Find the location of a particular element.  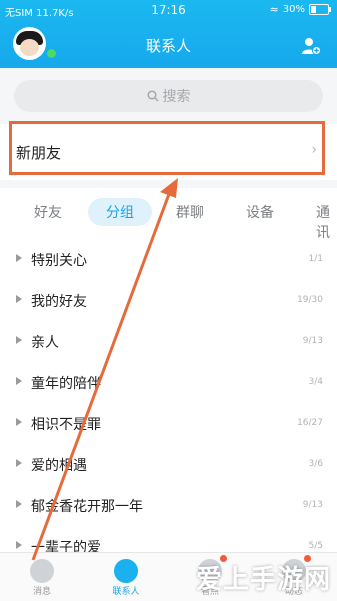

contacts-icon is located at coordinates (126, 571).